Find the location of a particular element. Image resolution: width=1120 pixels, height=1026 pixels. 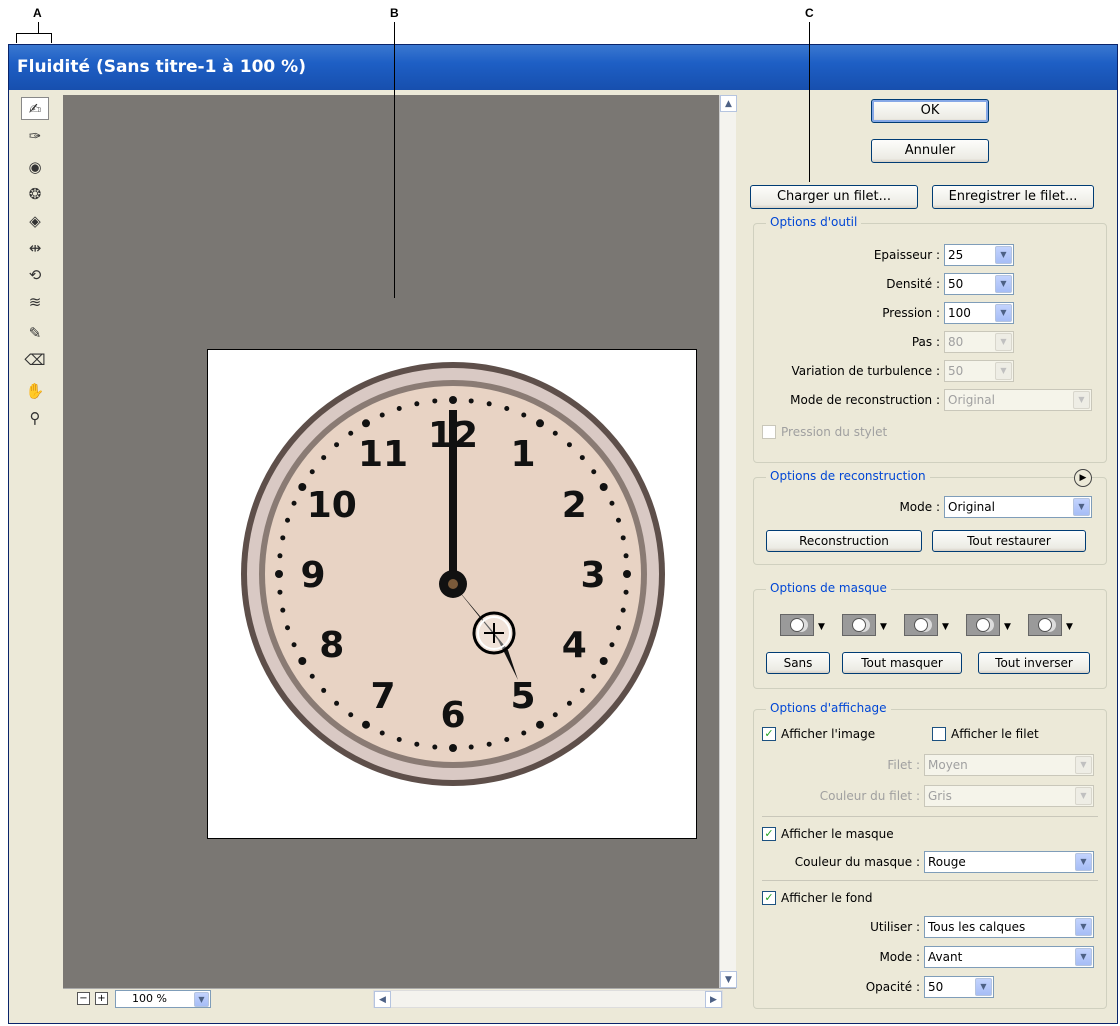

turbulent-jitter-select: 50 ▼ is located at coordinates (979, 371).